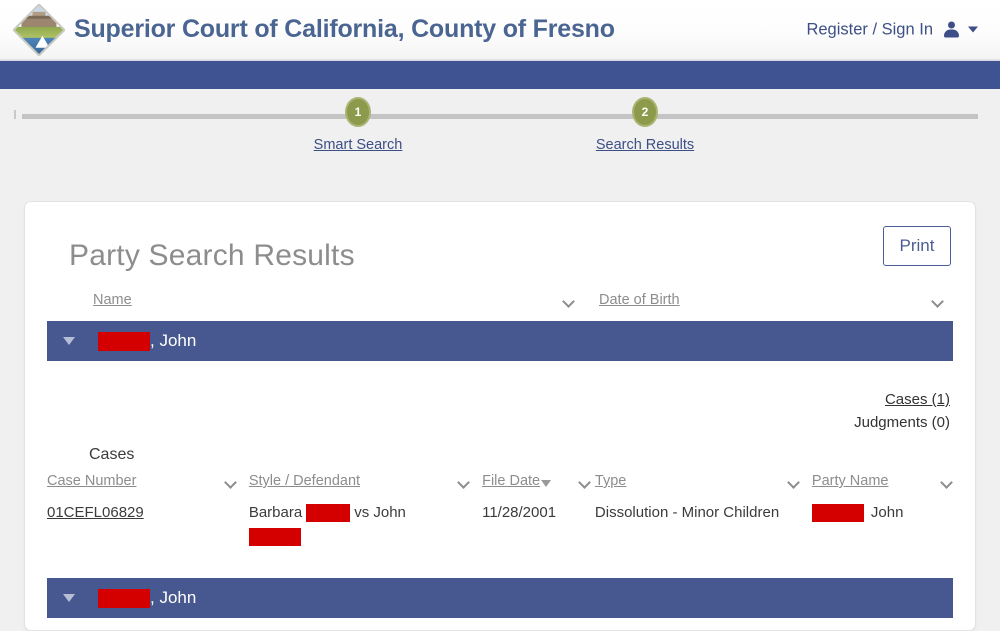  I want to click on cases-col-file-date: File Date, so click(538, 483).